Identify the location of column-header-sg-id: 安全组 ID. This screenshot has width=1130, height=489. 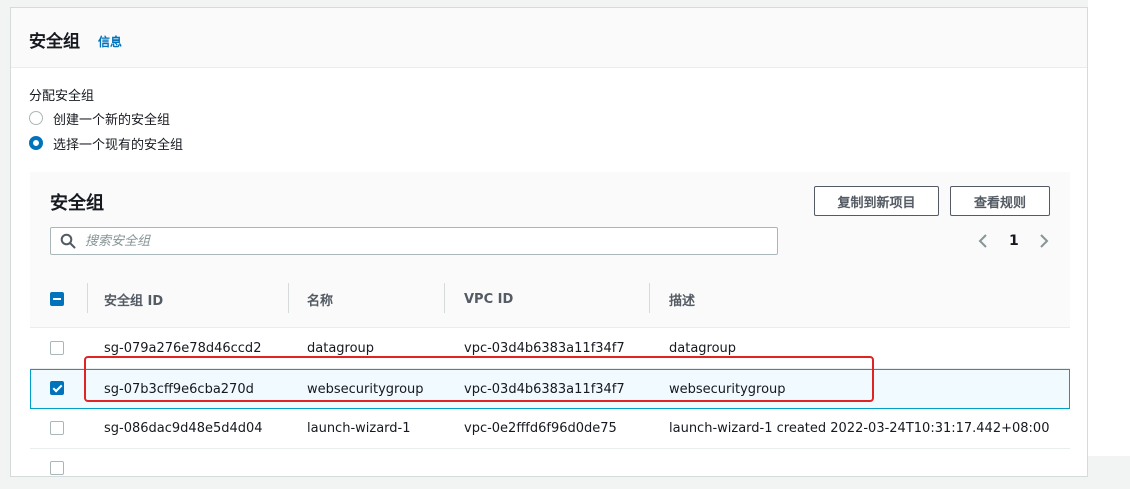
(133, 299).